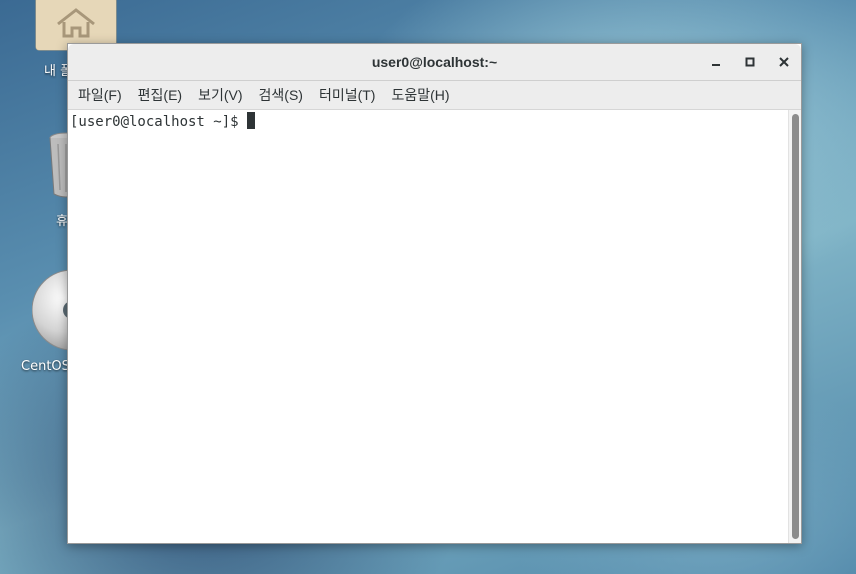 The width and height of the screenshot is (856, 574). I want to click on text-cursor, so click(250, 120).